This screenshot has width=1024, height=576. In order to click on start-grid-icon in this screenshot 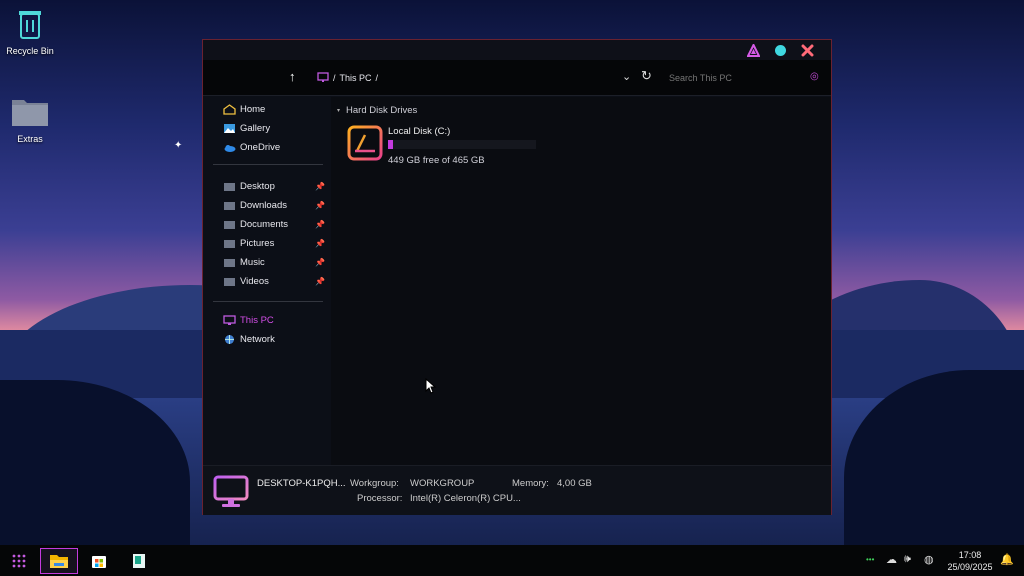, I will do `click(19, 561)`.